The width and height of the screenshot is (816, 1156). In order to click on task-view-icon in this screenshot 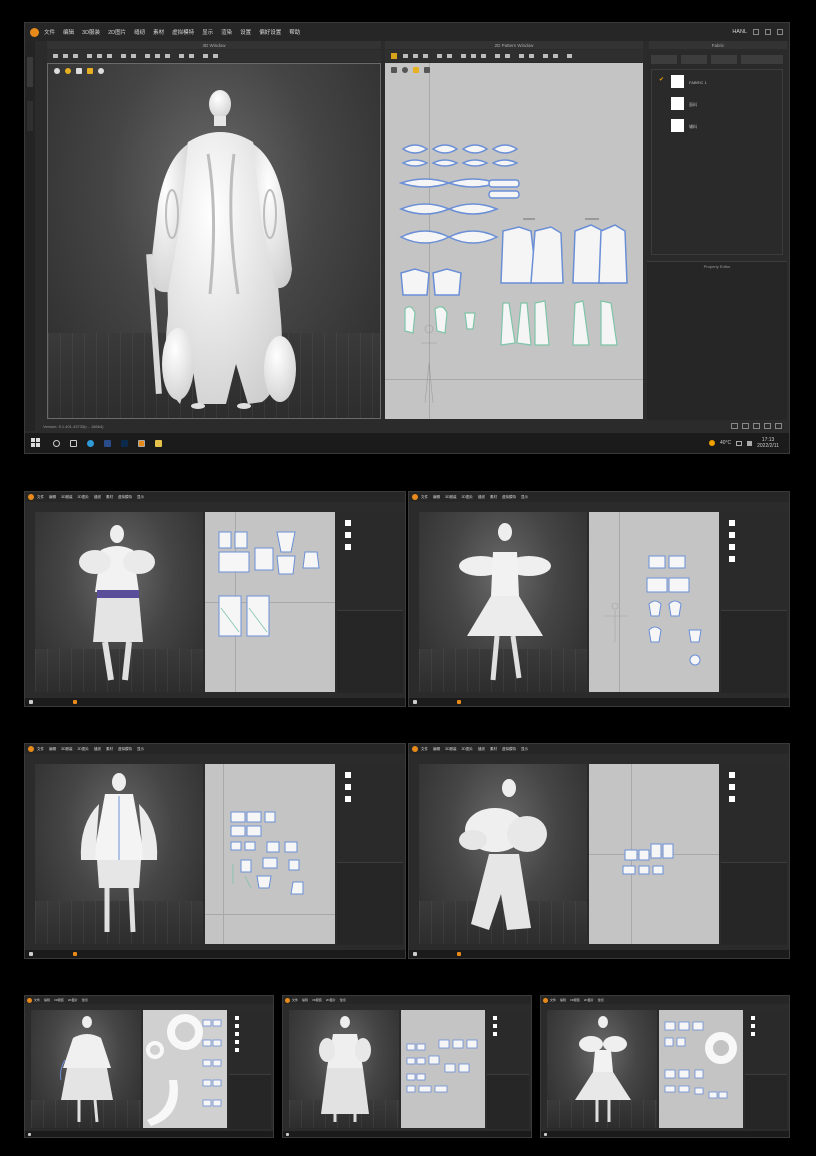, I will do `click(73, 443)`.